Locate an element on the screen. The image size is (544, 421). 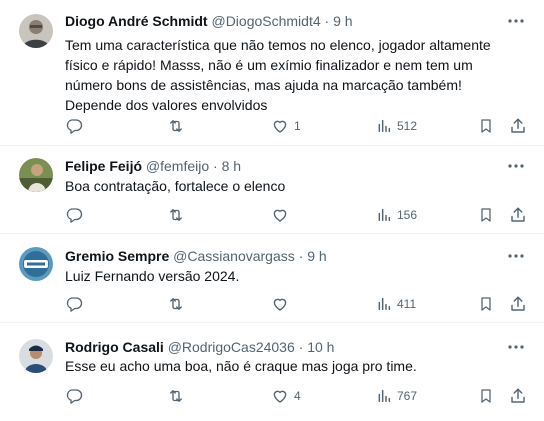
like-count: 4 is located at coordinates (297, 396).